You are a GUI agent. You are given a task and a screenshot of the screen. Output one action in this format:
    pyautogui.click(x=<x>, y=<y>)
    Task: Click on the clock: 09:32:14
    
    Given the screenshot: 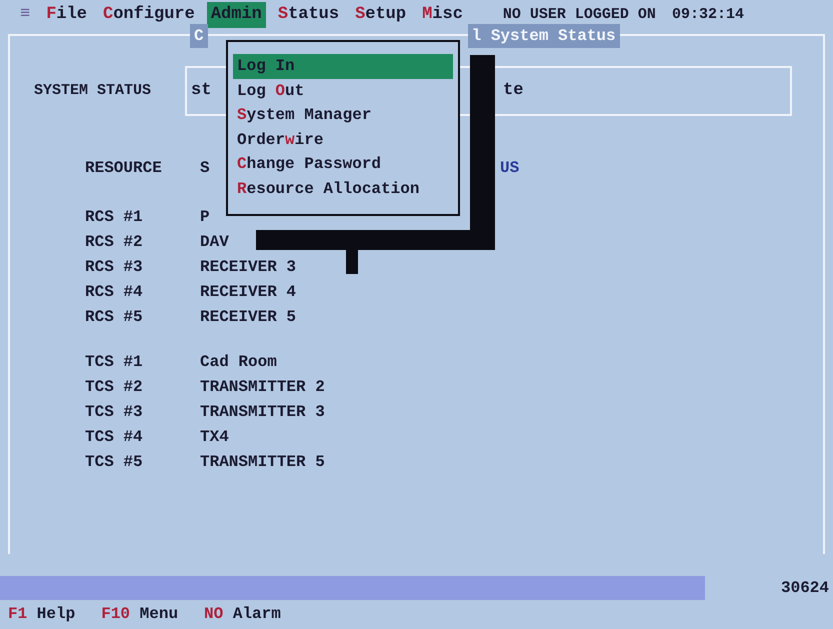 What is the action you would take?
    pyautogui.click(x=708, y=14)
    